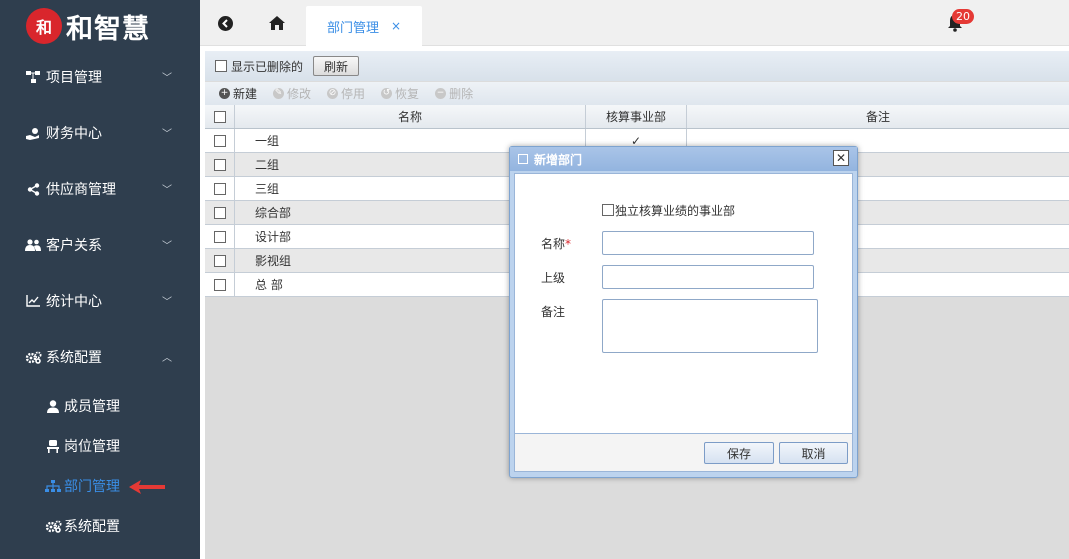 Image resolution: width=1069 pixels, height=559 pixels. I want to click on save-button: 保存, so click(739, 453).